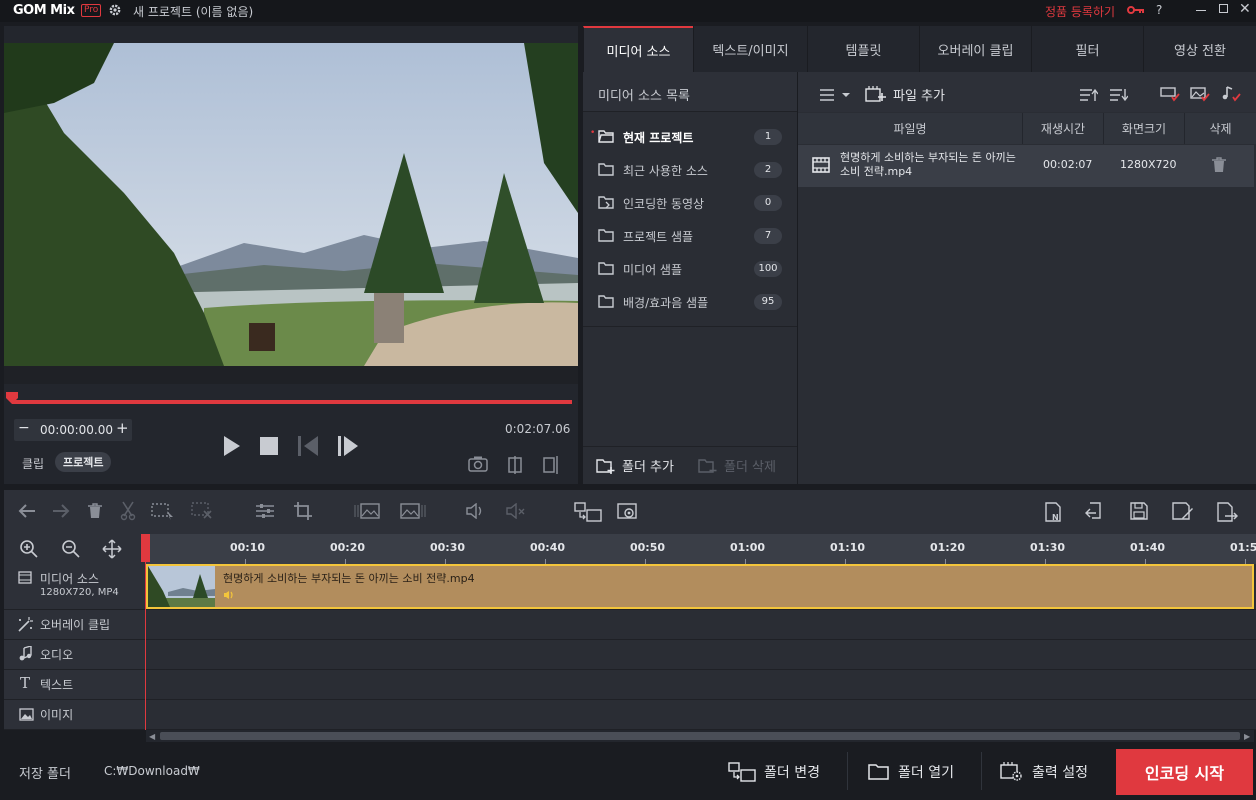 The width and height of the screenshot is (1256, 800). I want to click on track-label-image: 이미지, so click(74, 715).